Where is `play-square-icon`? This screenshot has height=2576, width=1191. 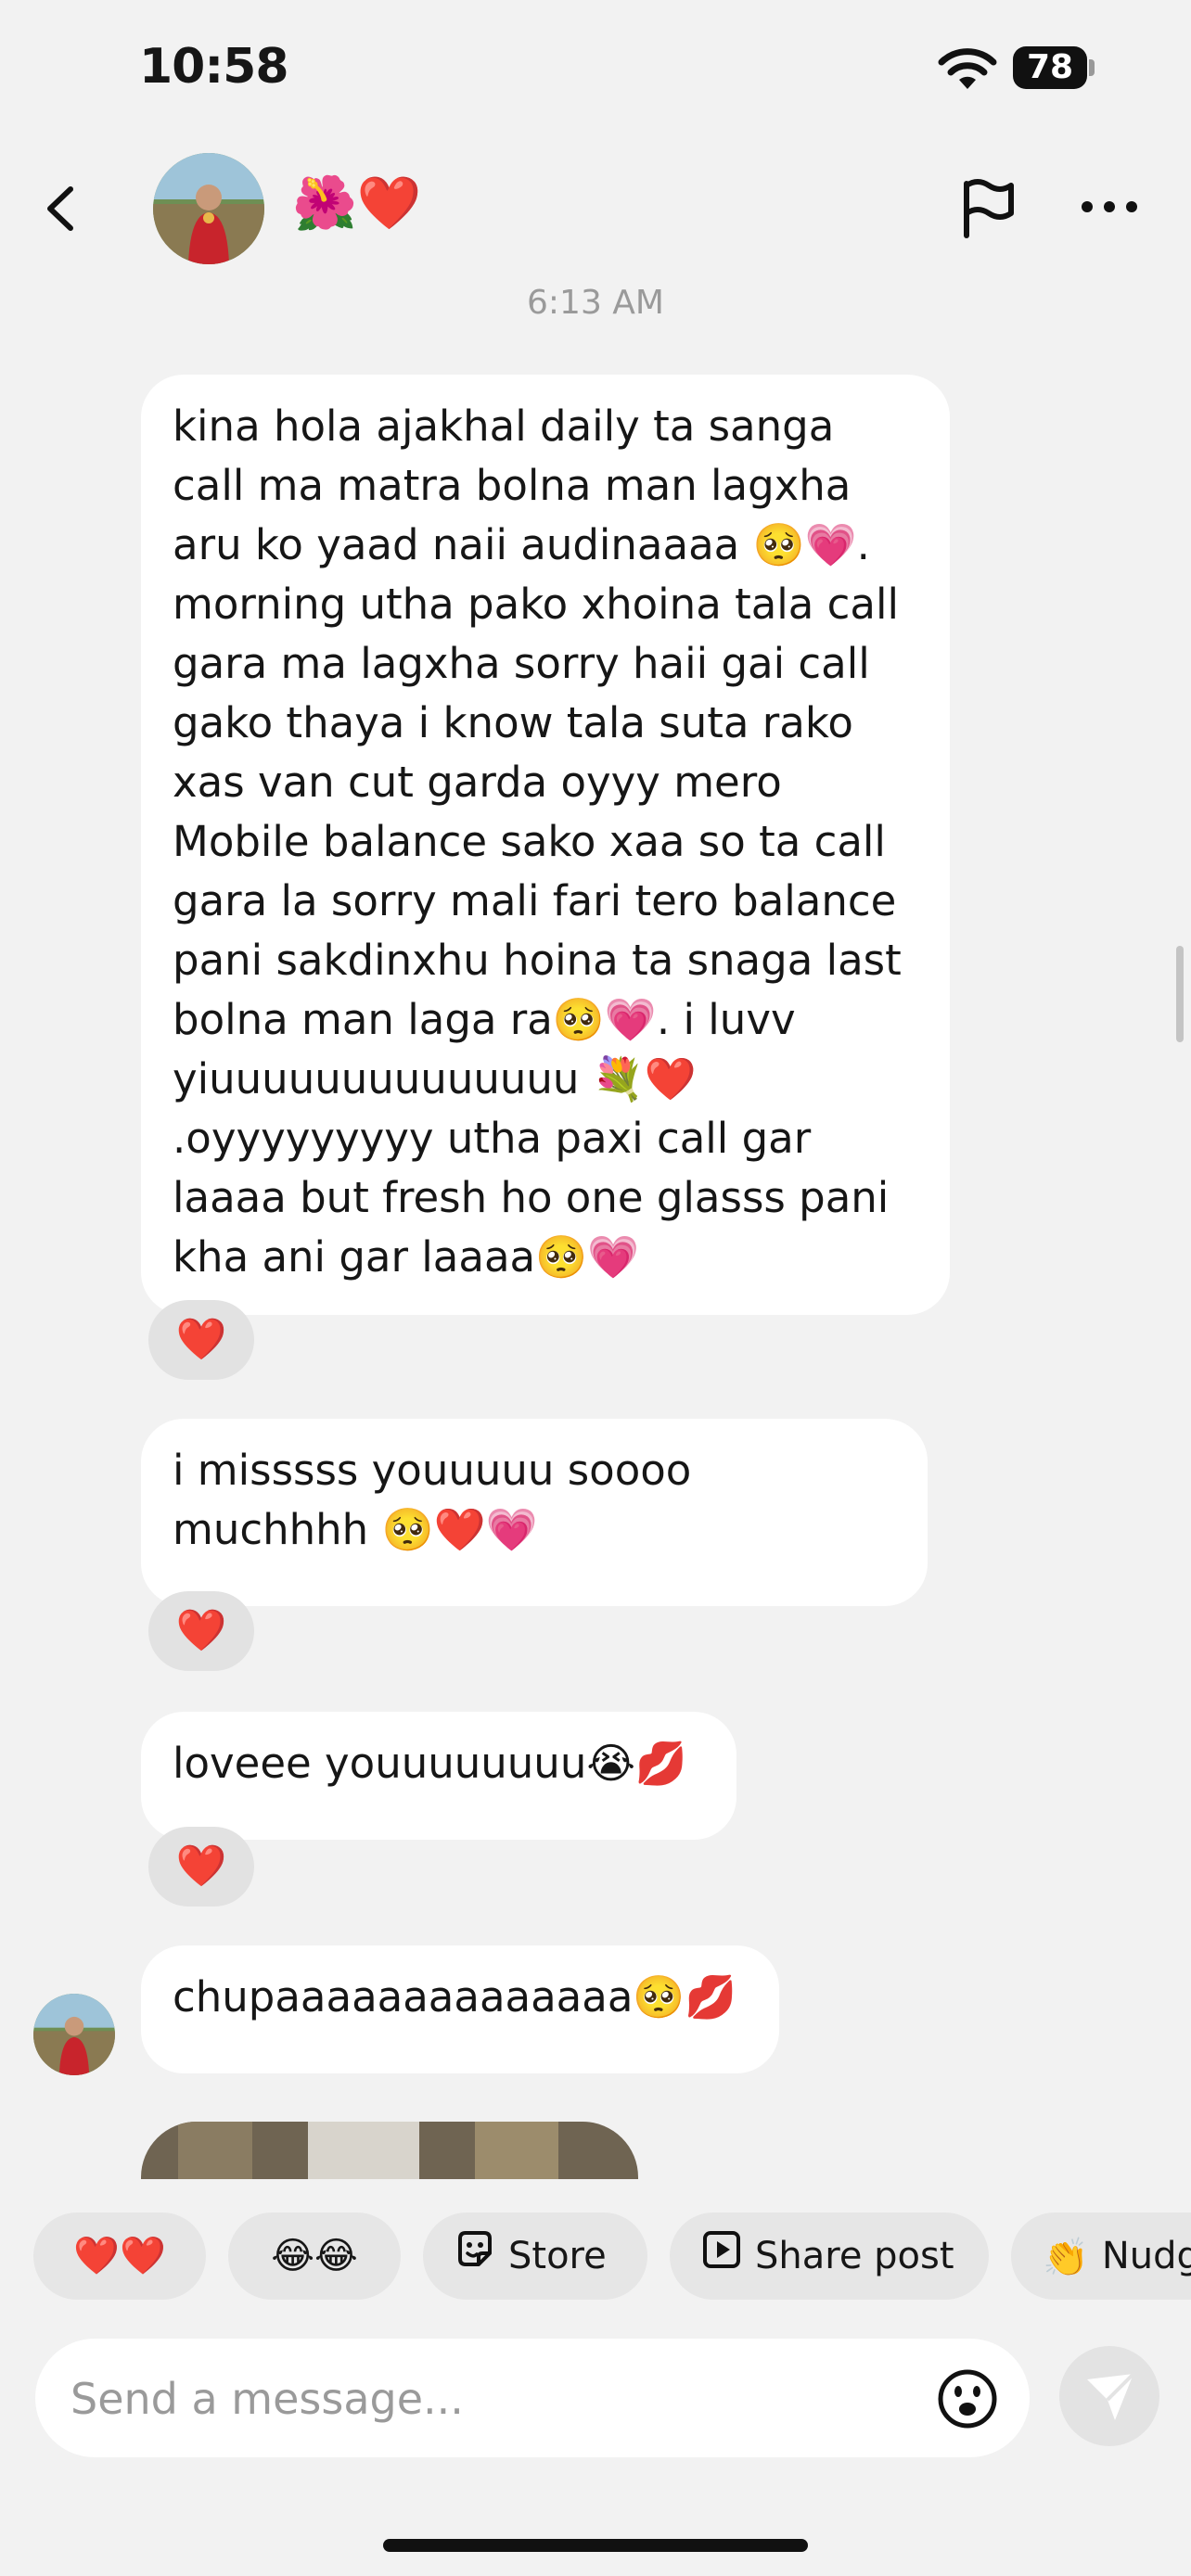
play-square-icon is located at coordinates (721, 2257).